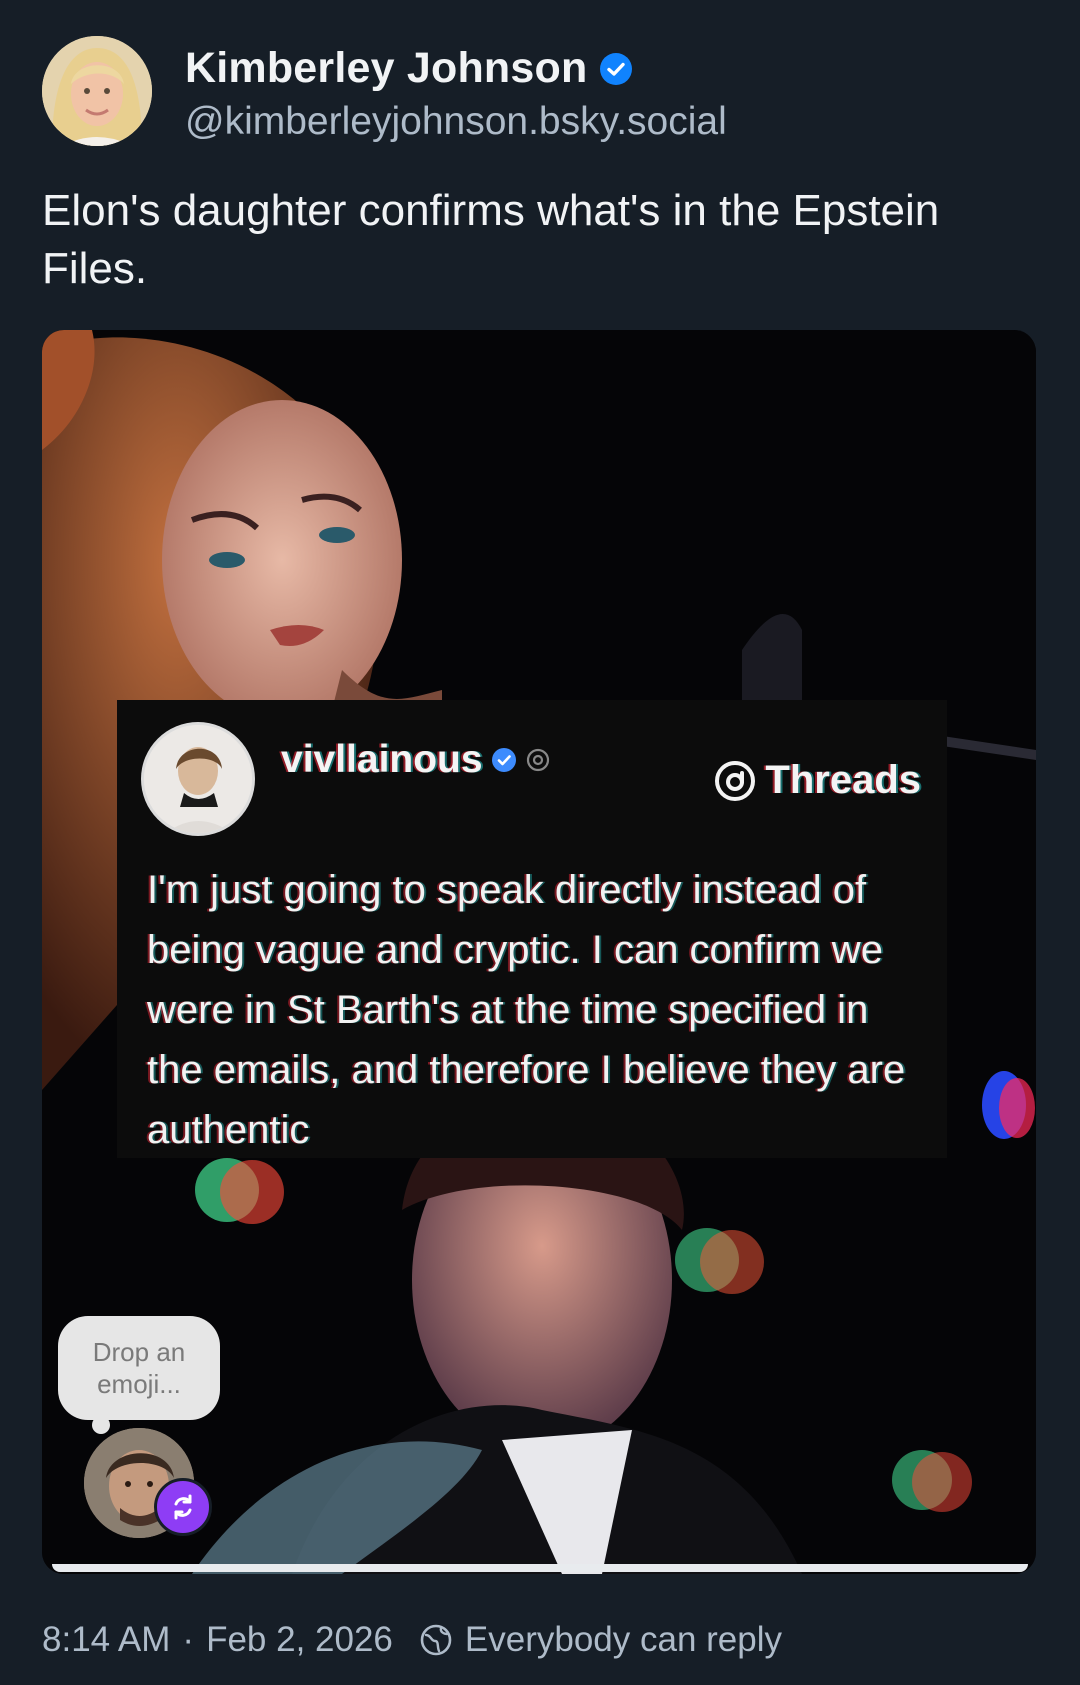  I want to click on post-time: 8:14 AM, so click(106, 1640).